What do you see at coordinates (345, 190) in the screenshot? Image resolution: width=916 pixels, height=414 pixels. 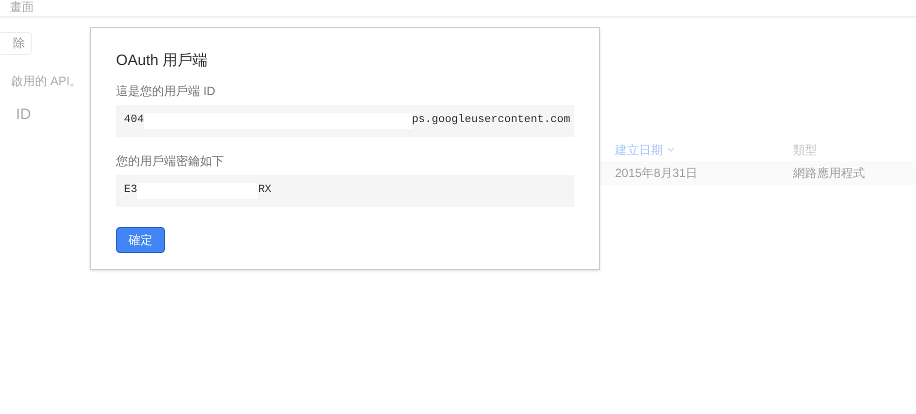 I see `read-only-field: E3 RX` at bounding box center [345, 190].